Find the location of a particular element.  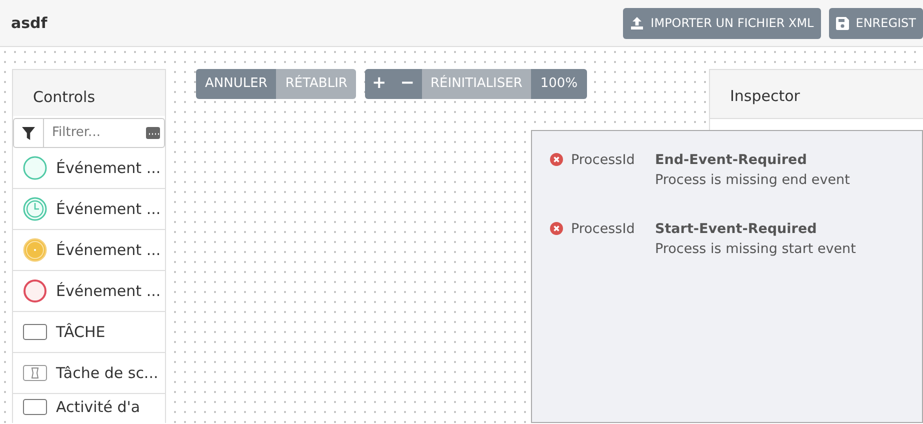

toolbar-button: ANNULER is located at coordinates (236, 84).